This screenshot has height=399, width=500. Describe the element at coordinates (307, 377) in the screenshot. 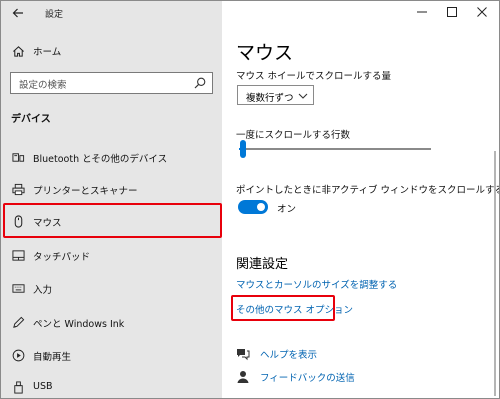

I see `feedback-link: フィードバックの送信` at that location.